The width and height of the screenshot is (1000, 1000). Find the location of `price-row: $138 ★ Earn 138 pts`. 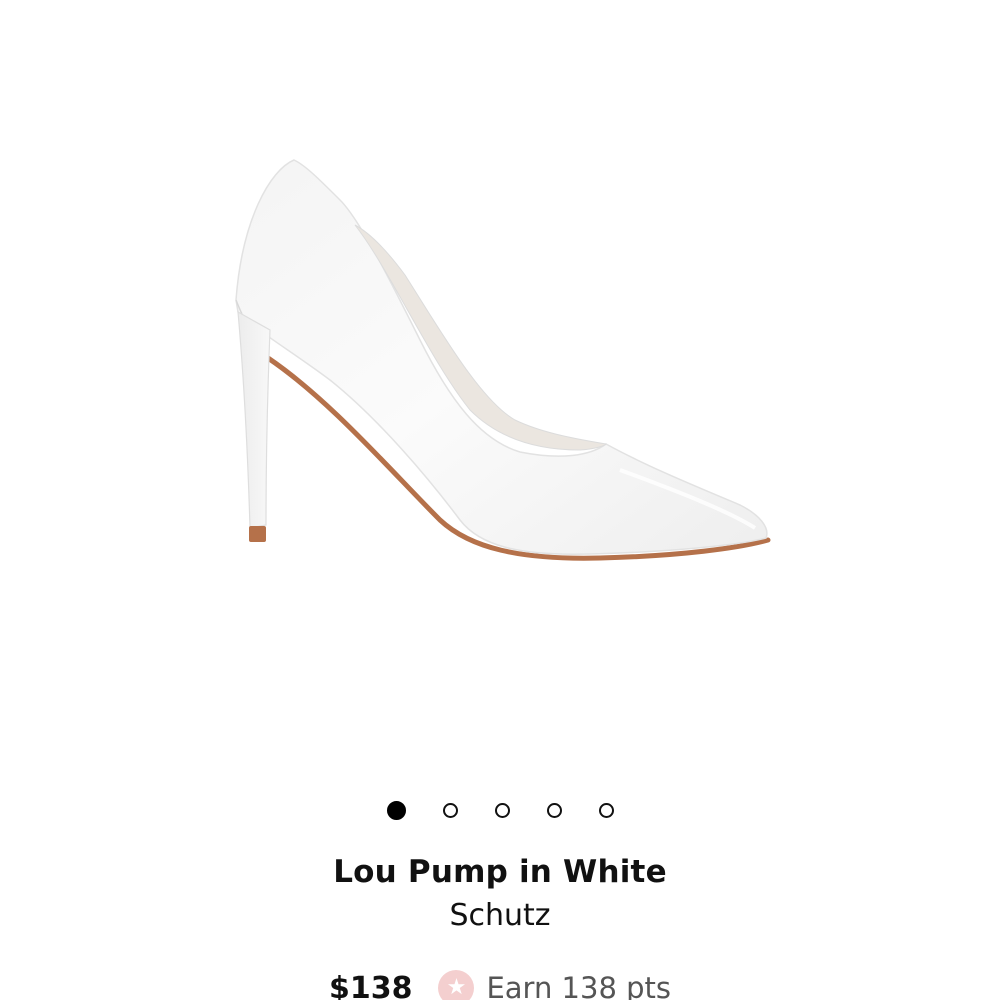

price-row: $138 ★ Earn 138 pts is located at coordinates (500, 985).